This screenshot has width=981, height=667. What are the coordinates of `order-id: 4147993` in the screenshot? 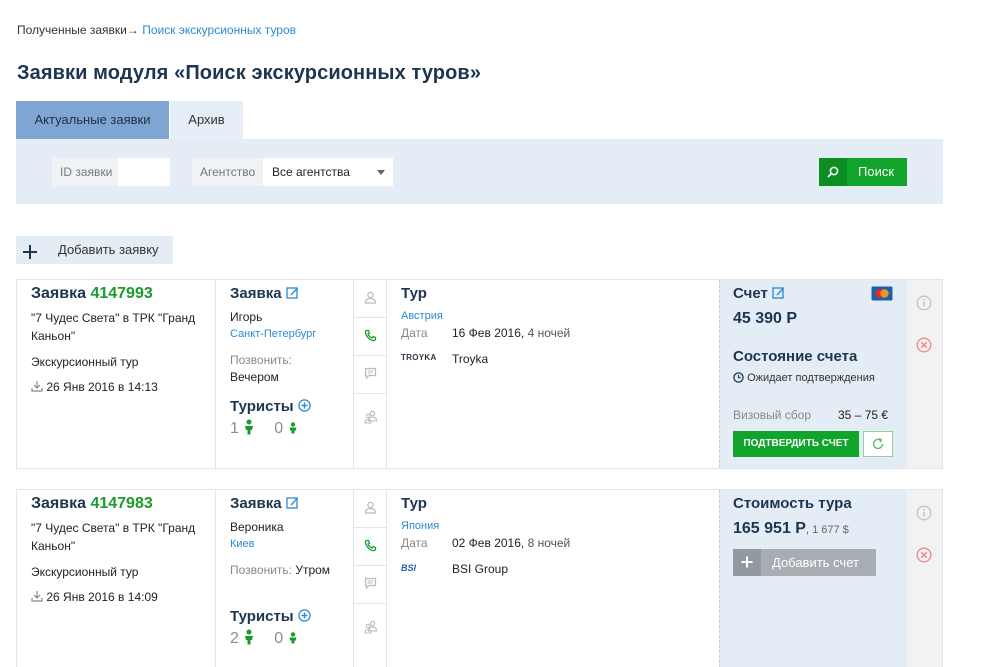 It's located at (121, 293).